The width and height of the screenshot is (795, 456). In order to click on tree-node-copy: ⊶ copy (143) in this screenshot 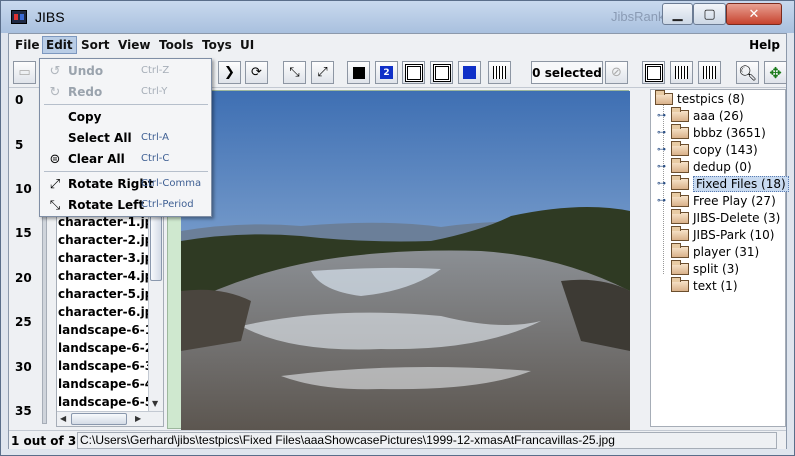, I will do `click(707, 149)`.